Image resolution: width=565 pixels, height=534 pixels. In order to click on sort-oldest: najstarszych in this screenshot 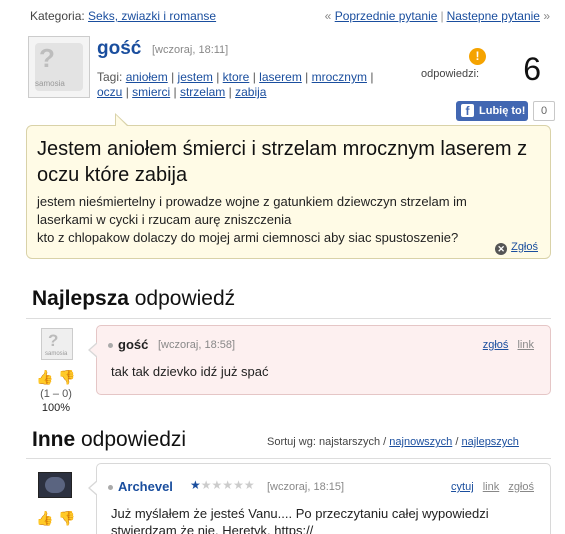, I will do `click(349, 442)`.